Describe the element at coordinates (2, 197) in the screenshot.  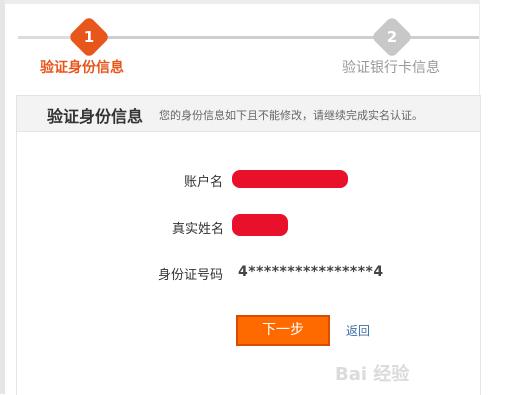
I see `window-left-edge` at that location.